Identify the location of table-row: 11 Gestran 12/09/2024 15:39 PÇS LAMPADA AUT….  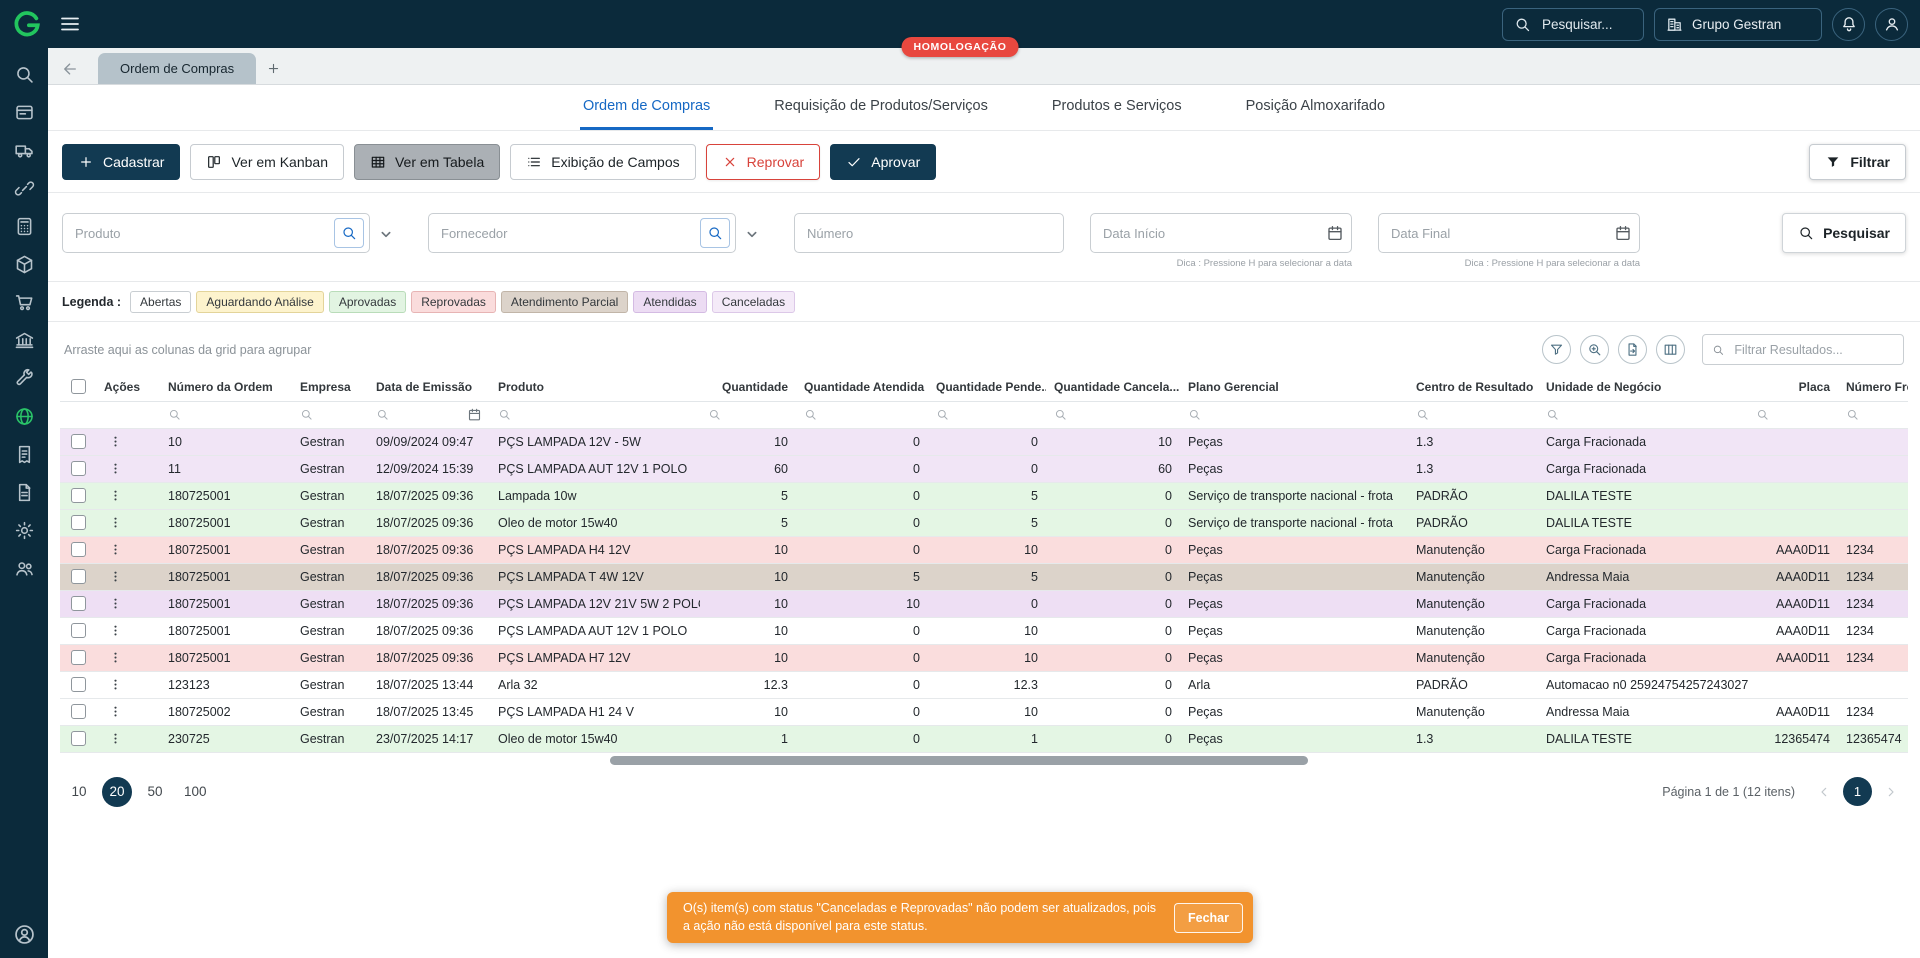
(984, 469).